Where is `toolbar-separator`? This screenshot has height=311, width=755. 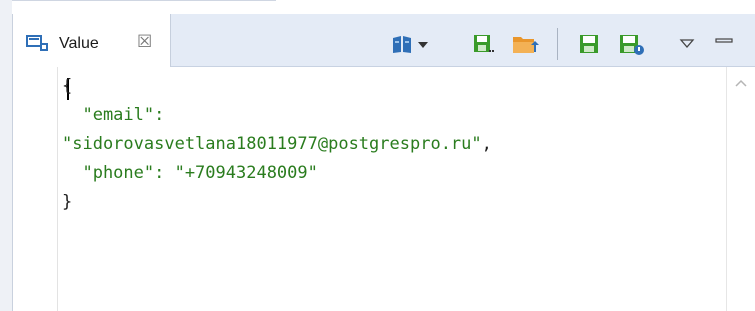 toolbar-separator is located at coordinates (557, 44).